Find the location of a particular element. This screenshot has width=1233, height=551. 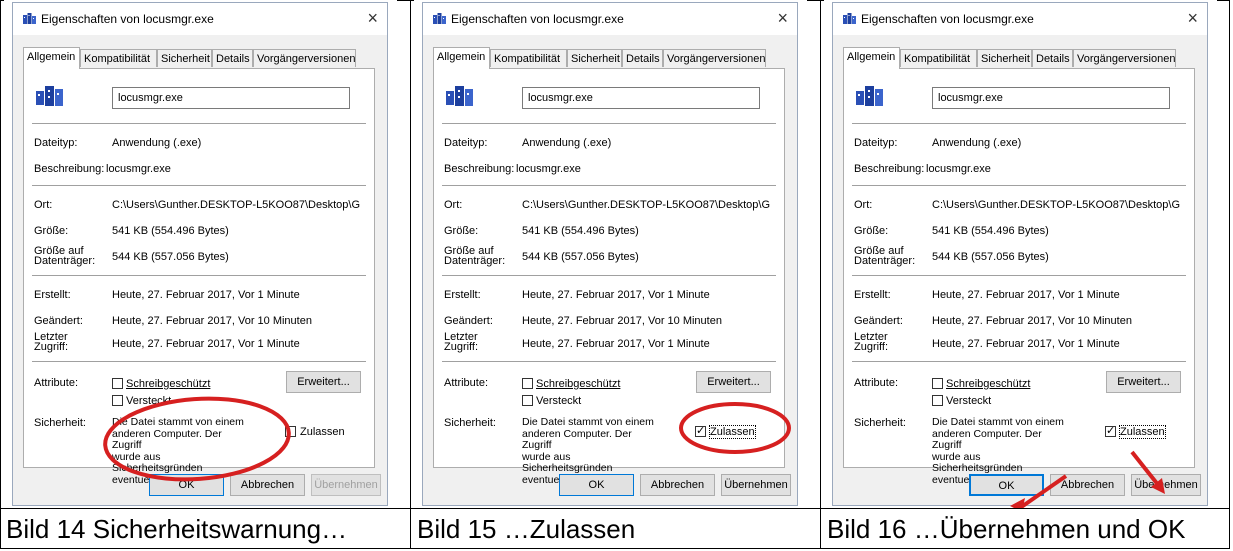

label-beschreibung: Beschreibung: is located at coordinates (479, 169).